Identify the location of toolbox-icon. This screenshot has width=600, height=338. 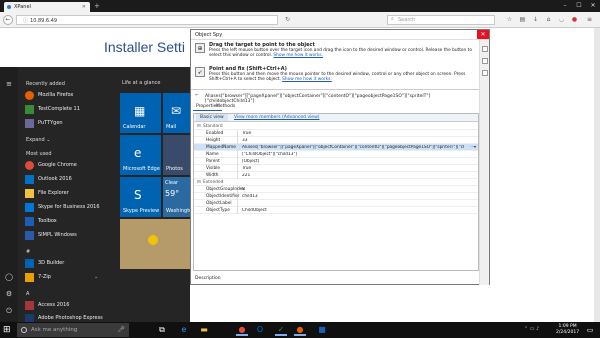
(29, 221).